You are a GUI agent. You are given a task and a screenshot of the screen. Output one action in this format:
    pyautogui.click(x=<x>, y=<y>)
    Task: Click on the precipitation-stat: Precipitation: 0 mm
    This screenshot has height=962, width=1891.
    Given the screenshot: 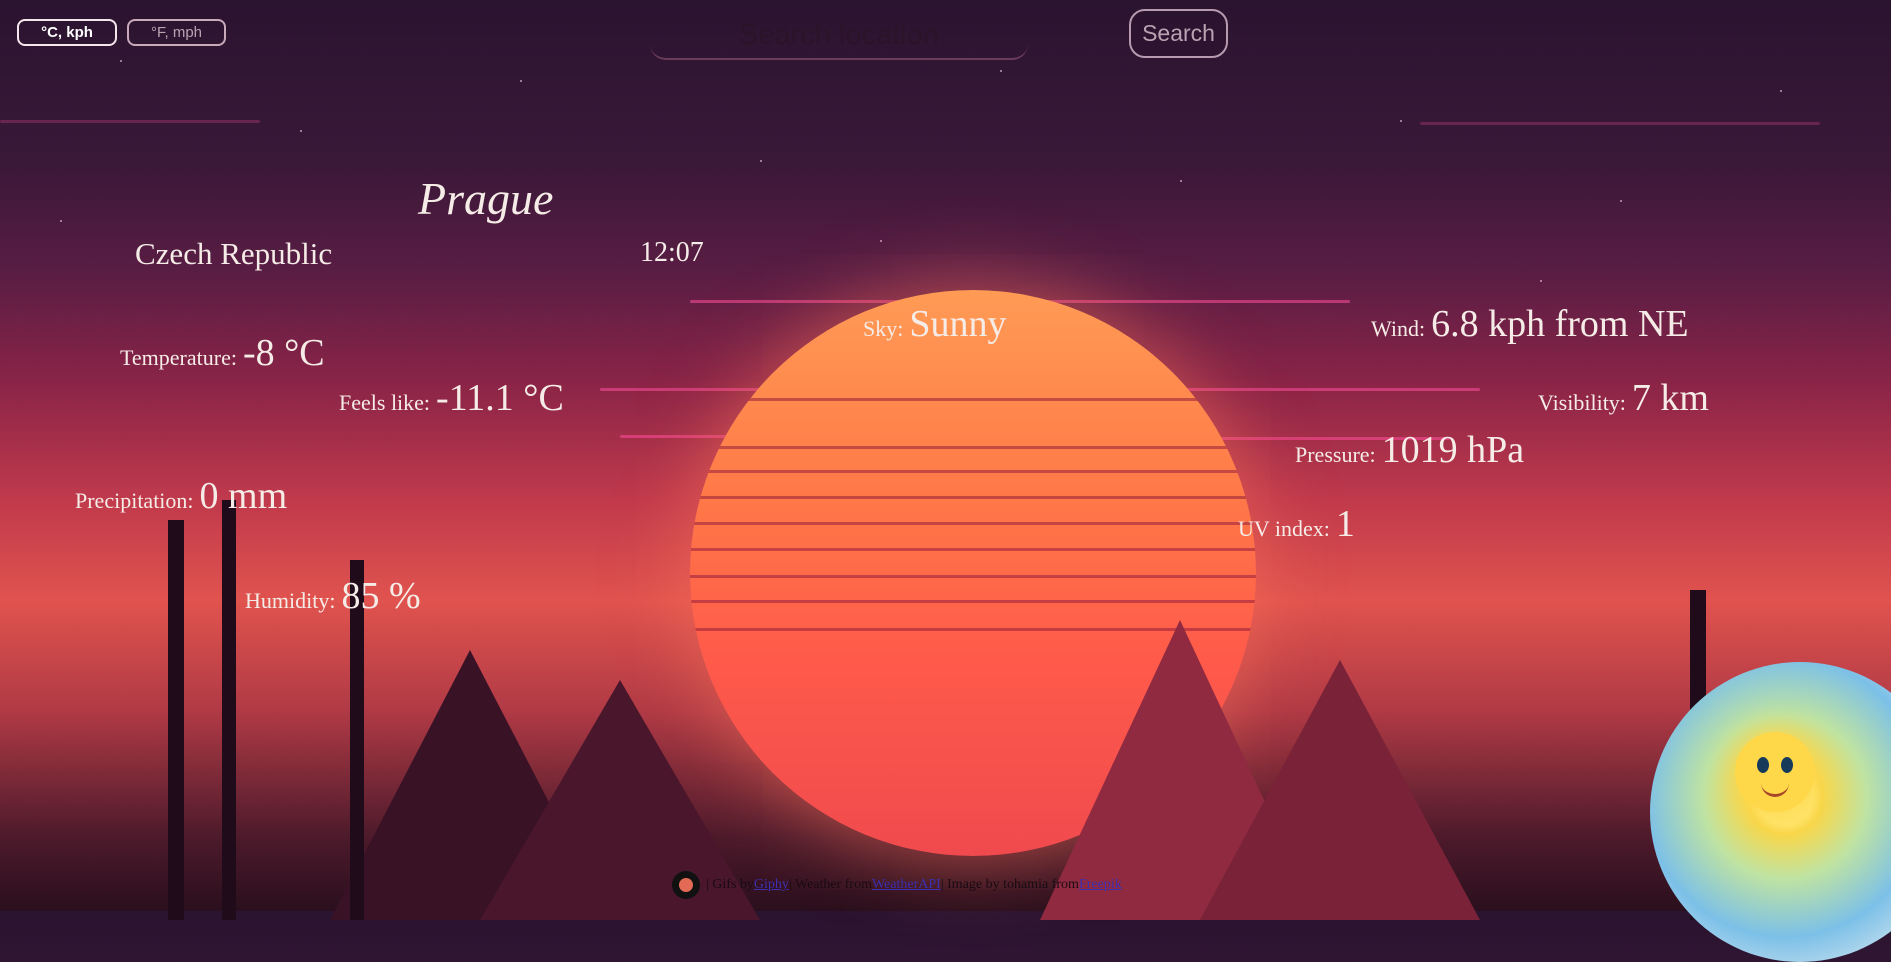 What is the action you would take?
    pyautogui.click(x=181, y=496)
    